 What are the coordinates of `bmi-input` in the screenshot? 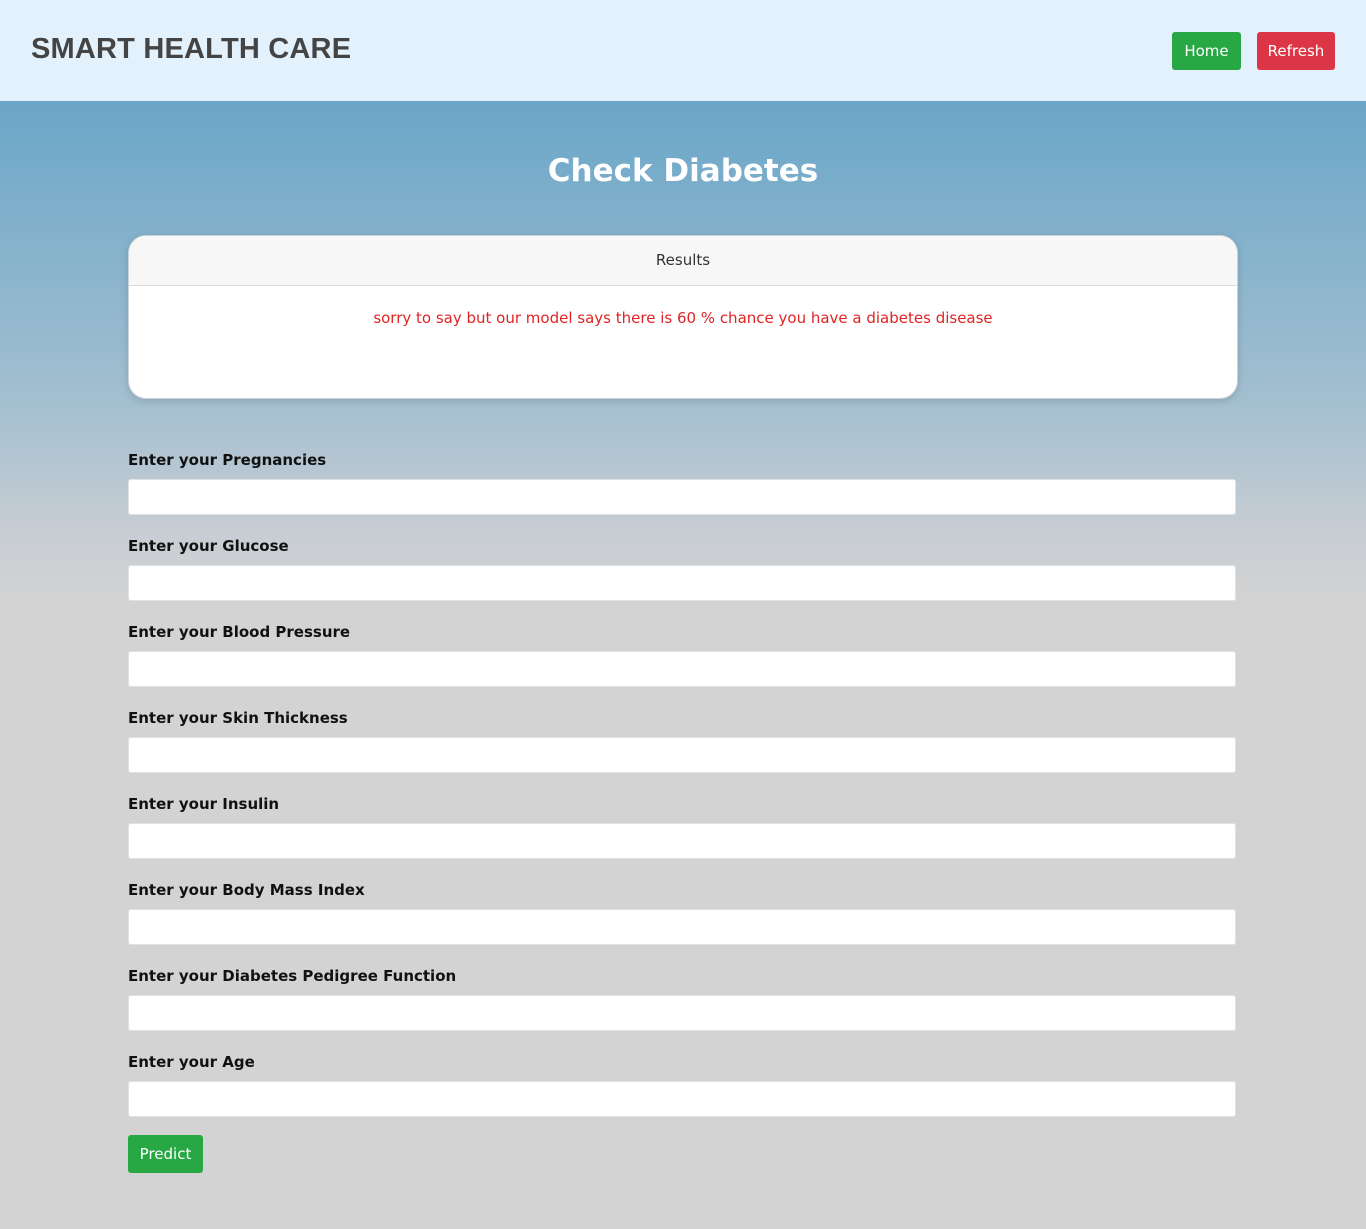 It's located at (682, 927).